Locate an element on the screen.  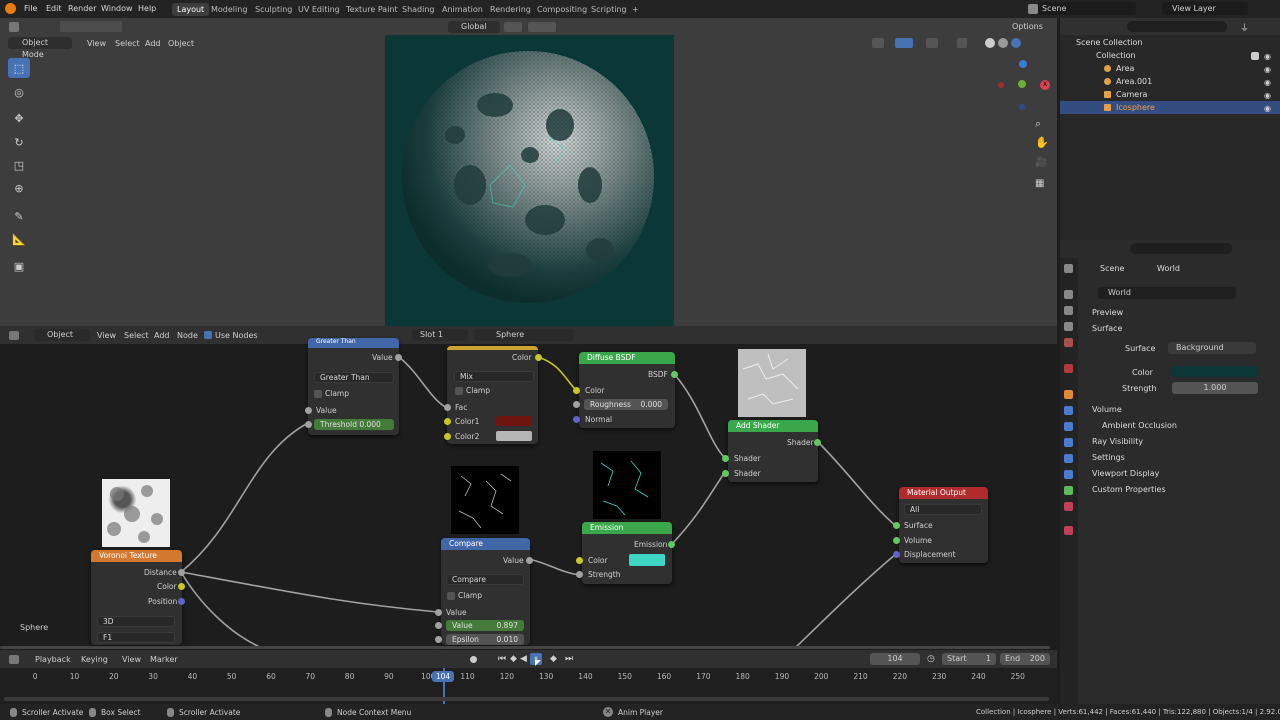
tab-animation: Animation is located at coordinates (462, 9).